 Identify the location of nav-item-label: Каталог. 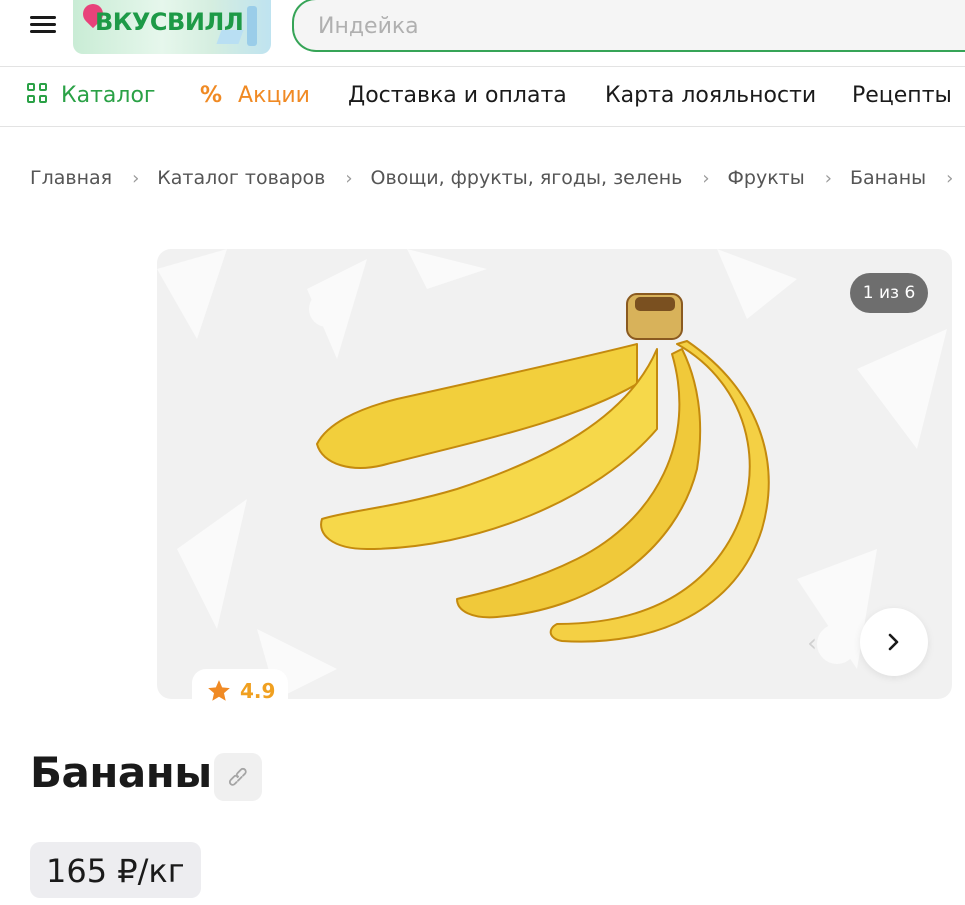
(108, 95).